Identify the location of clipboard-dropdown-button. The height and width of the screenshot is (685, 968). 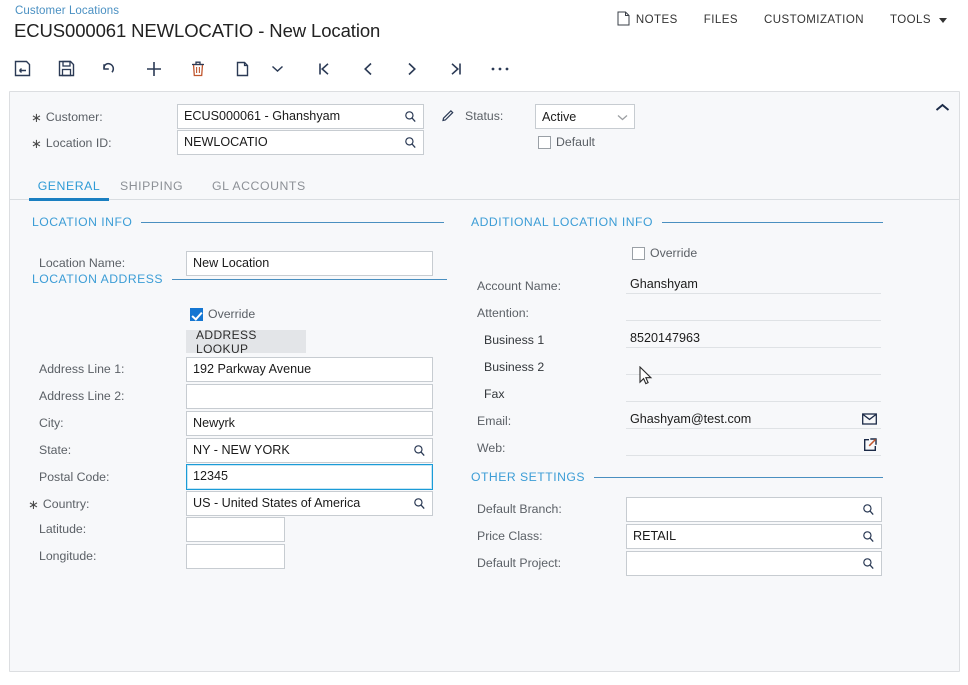
(277, 69).